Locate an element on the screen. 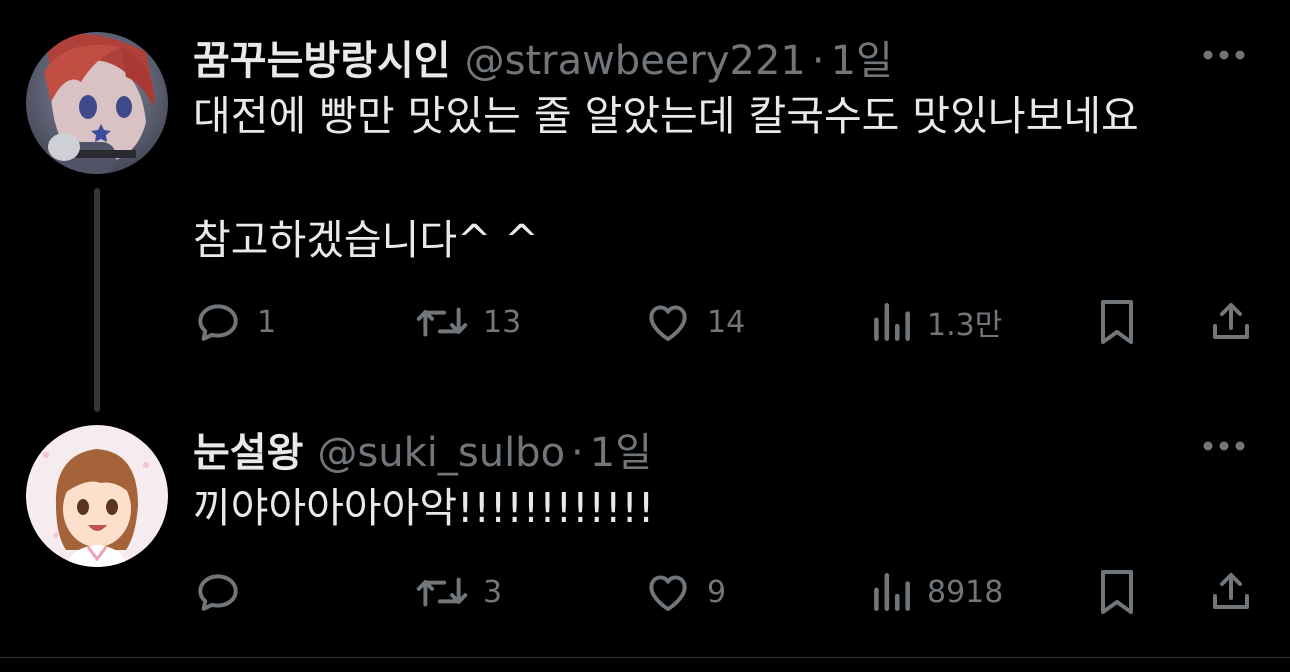 This screenshot has height=672, width=1290. views-button: 1.3만 is located at coordinates (935, 322).